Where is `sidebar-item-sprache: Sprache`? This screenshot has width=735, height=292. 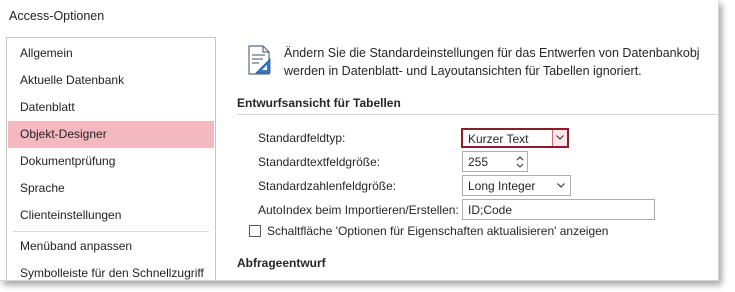
sidebar-item-sprache: Sprache is located at coordinates (111, 188).